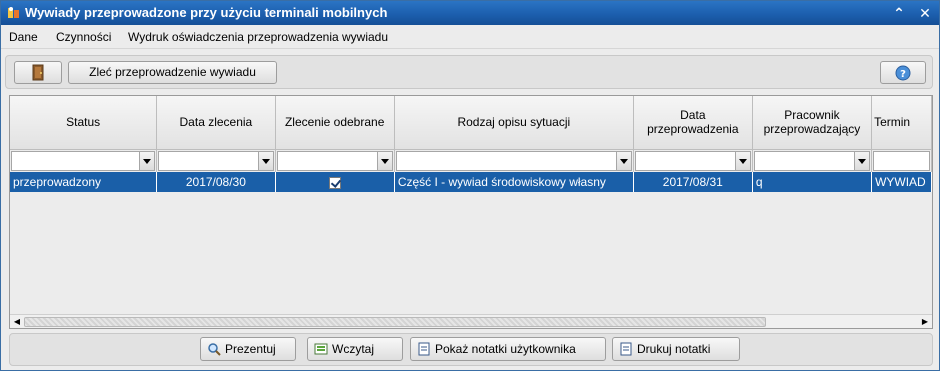 This screenshot has height=371, width=940. Describe the element at coordinates (84, 123) in the screenshot. I see `column-header-status: Status` at that location.